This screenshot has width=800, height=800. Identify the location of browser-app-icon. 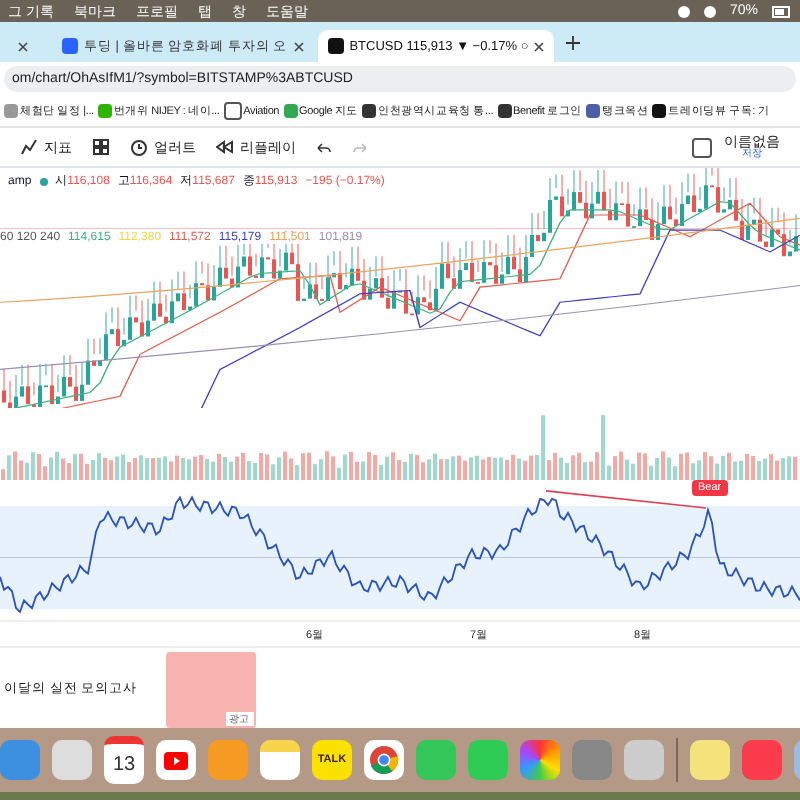
(384, 760).